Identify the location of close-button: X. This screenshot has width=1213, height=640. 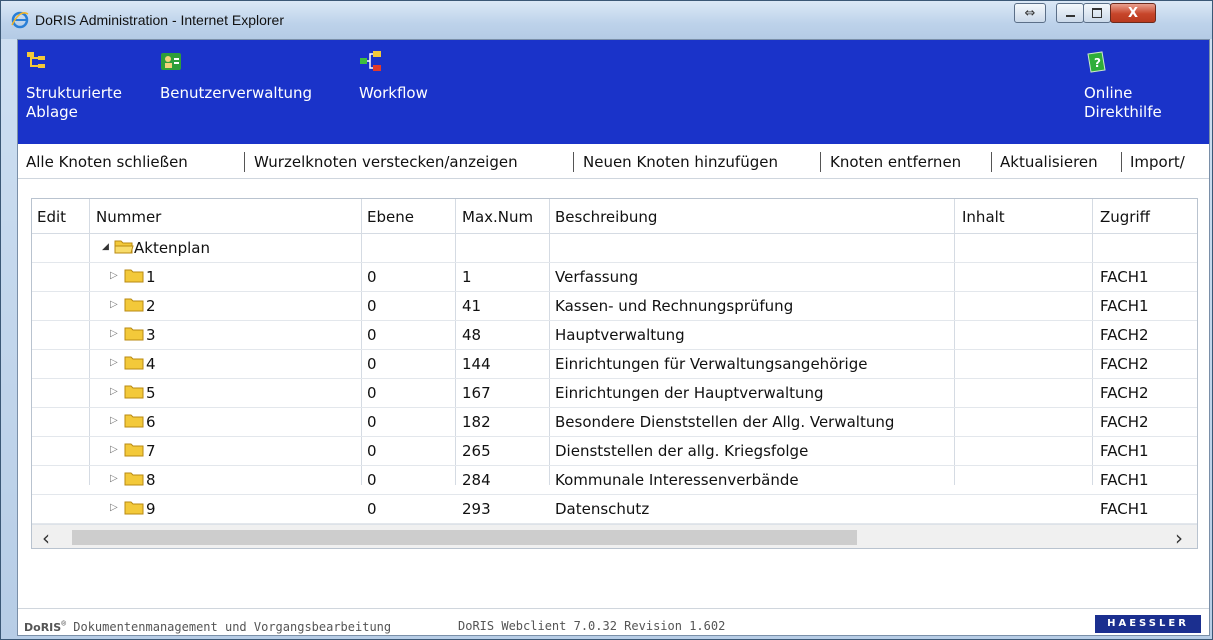
(1133, 13).